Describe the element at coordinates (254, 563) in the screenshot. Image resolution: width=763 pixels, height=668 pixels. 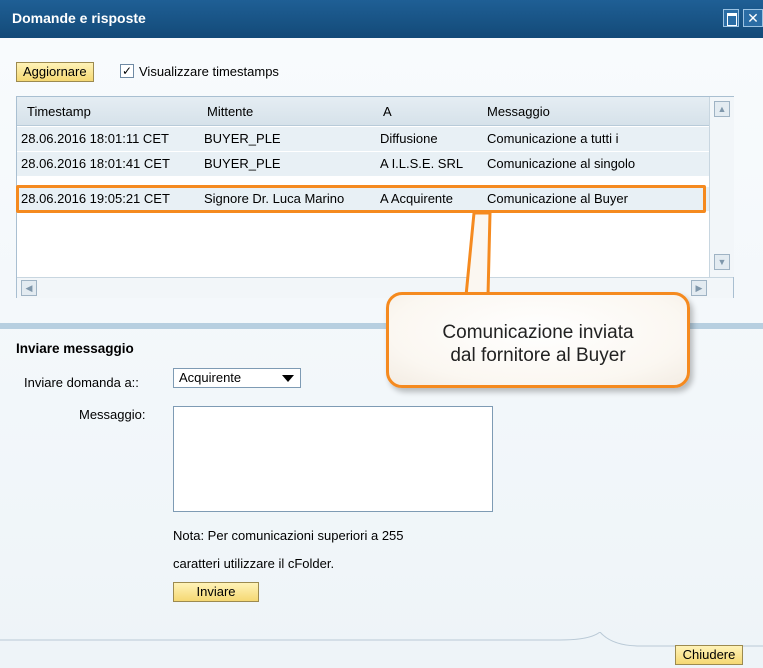
I see `note-line-2: caratteri utilizzare il cFolder.` at that location.